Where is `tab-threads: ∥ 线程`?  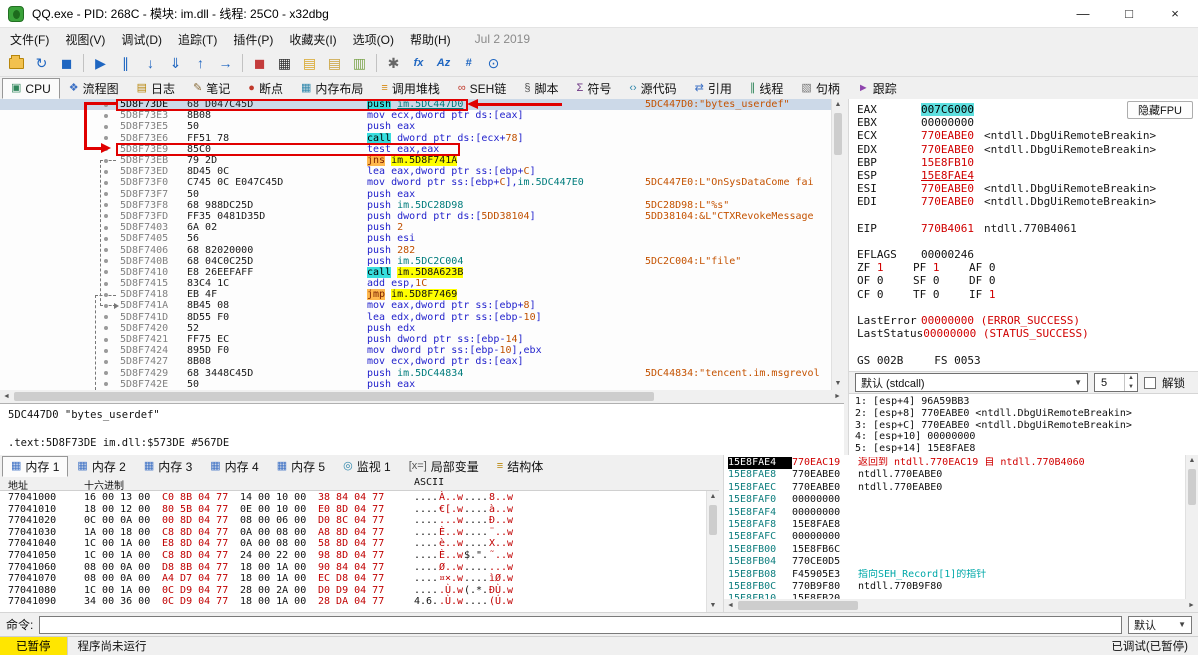
tab-threads: ∥ 线程 is located at coordinates (767, 88).